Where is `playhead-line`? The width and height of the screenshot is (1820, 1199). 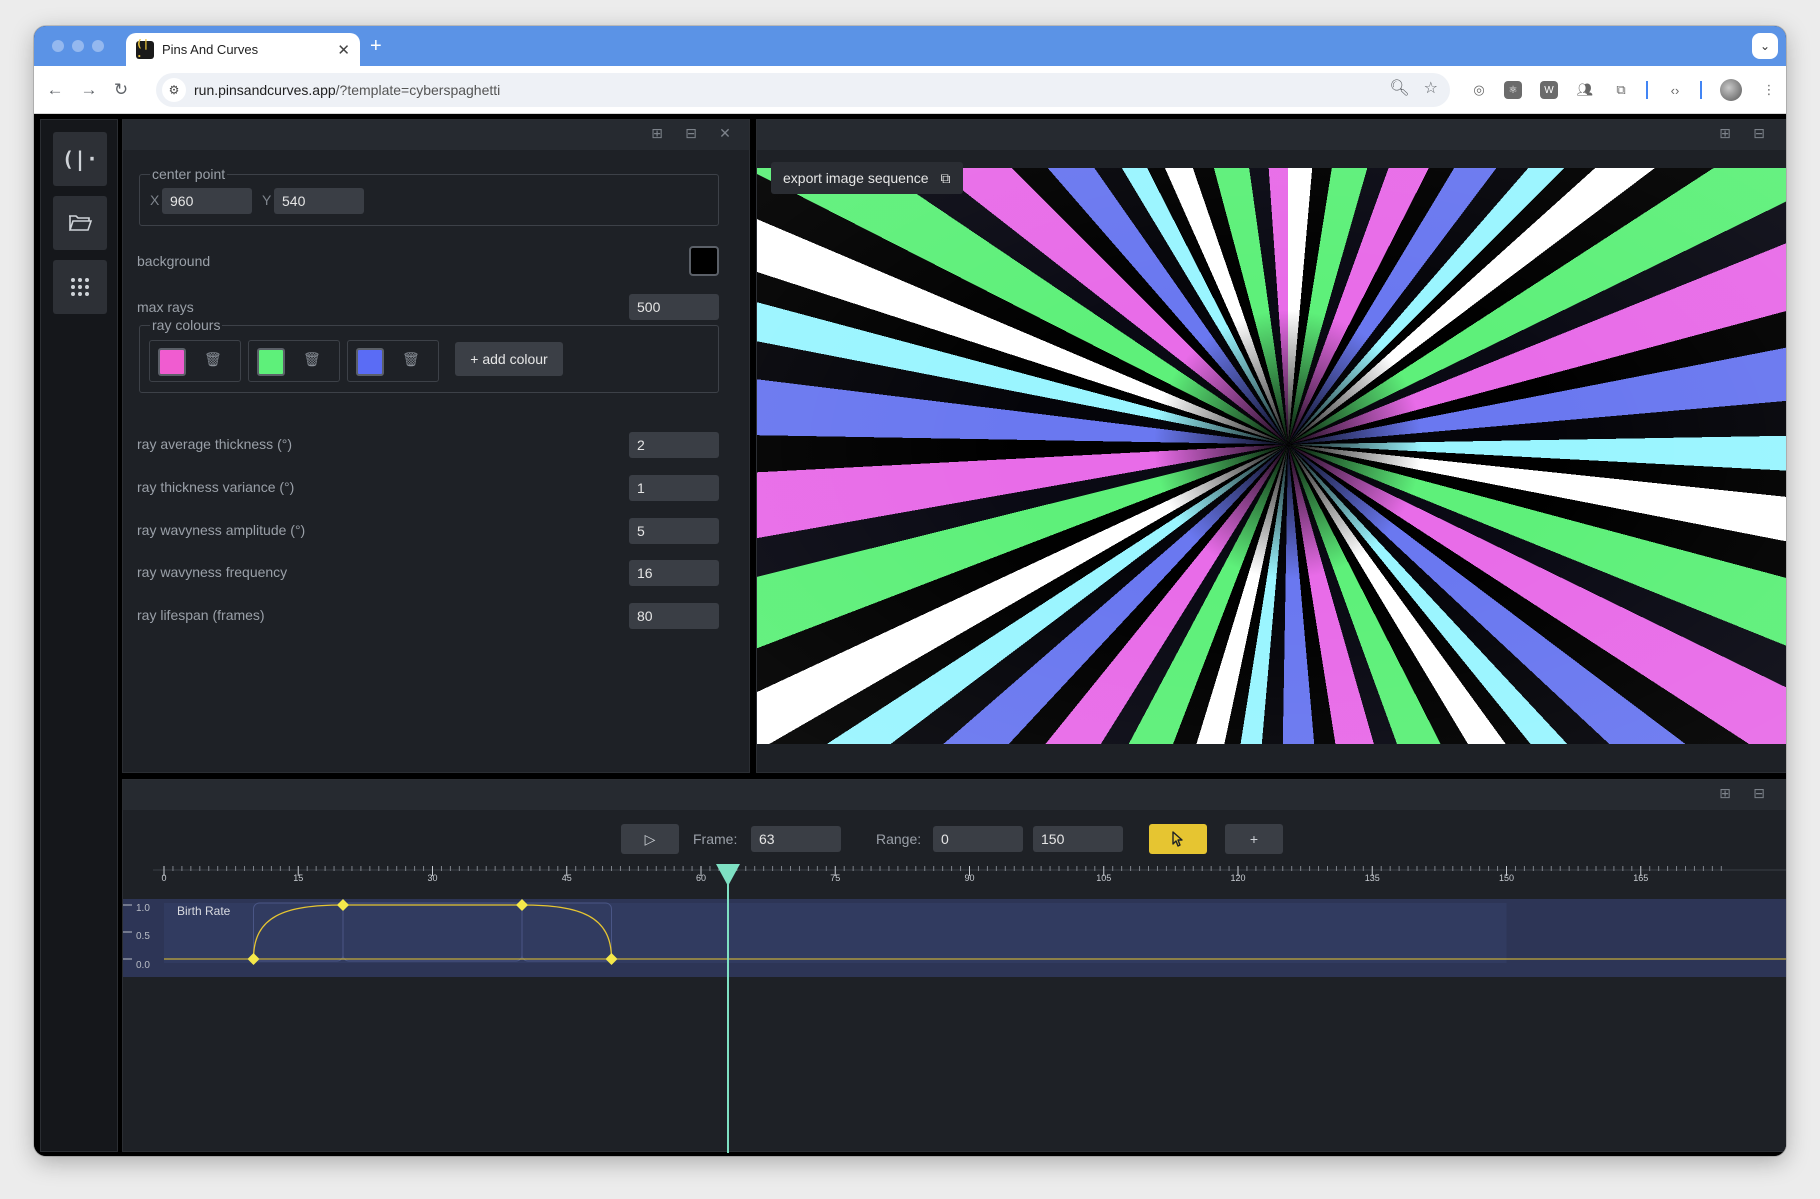 playhead-line is located at coordinates (727, 1014).